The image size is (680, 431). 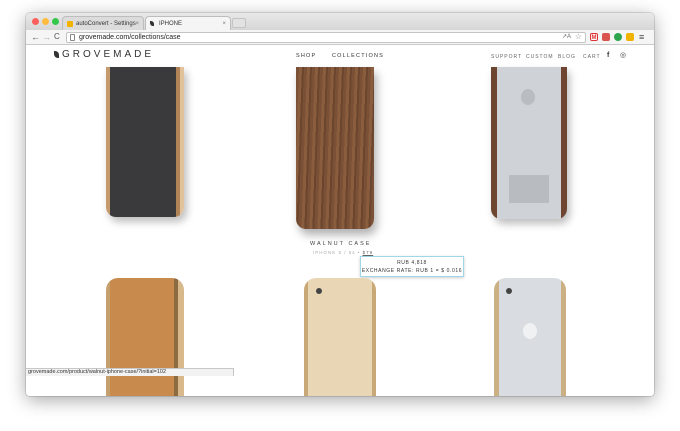 I want to click on nav-custom: CUSTOM, so click(x=540, y=57).